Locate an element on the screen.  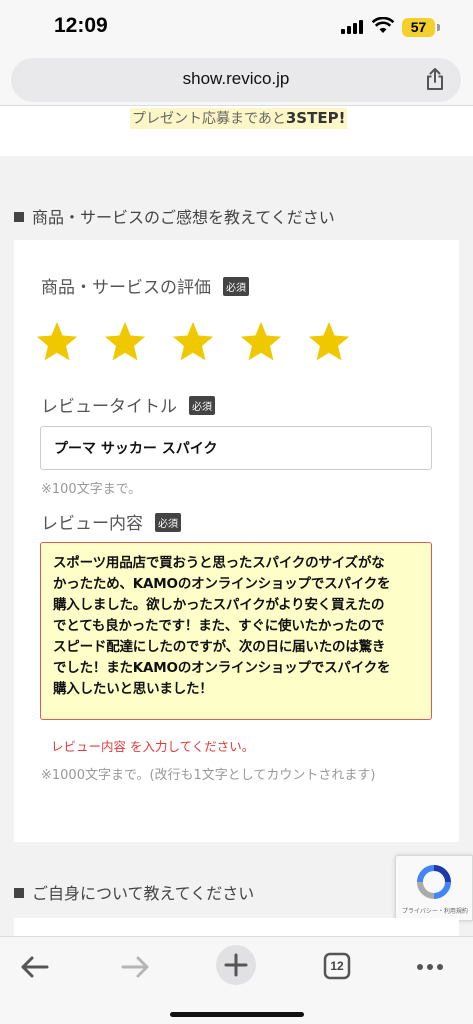
new-tab-plus-icon is located at coordinates (236, 965).